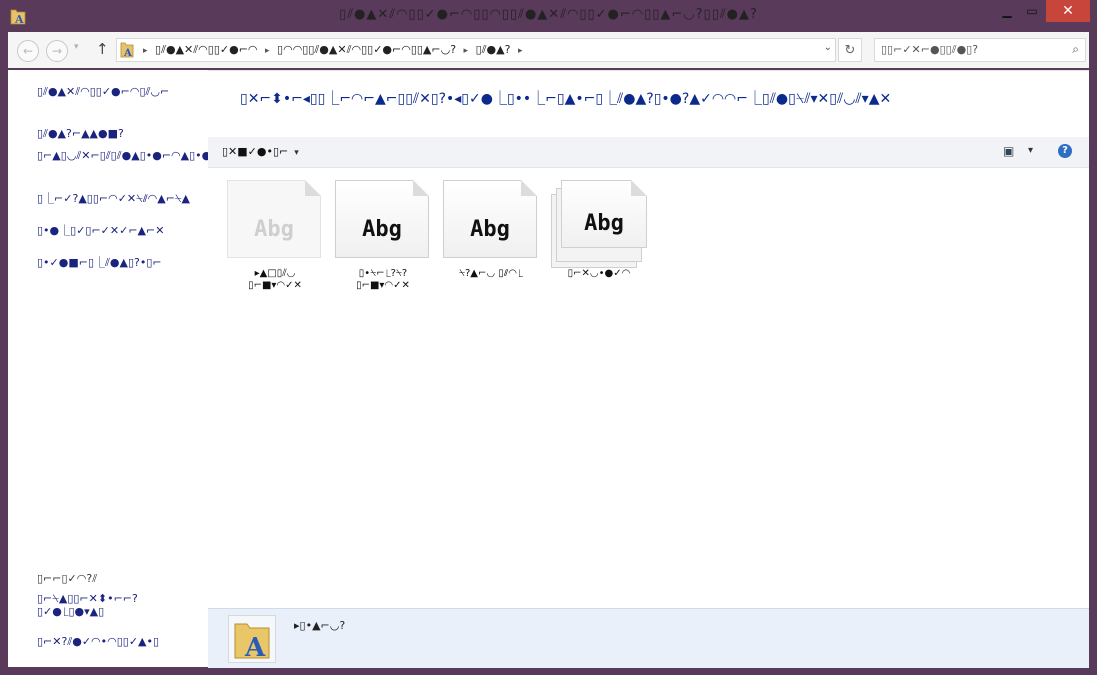 The width and height of the screenshot is (1097, 675). I want to click on back-button: ←, so click(28, 51).